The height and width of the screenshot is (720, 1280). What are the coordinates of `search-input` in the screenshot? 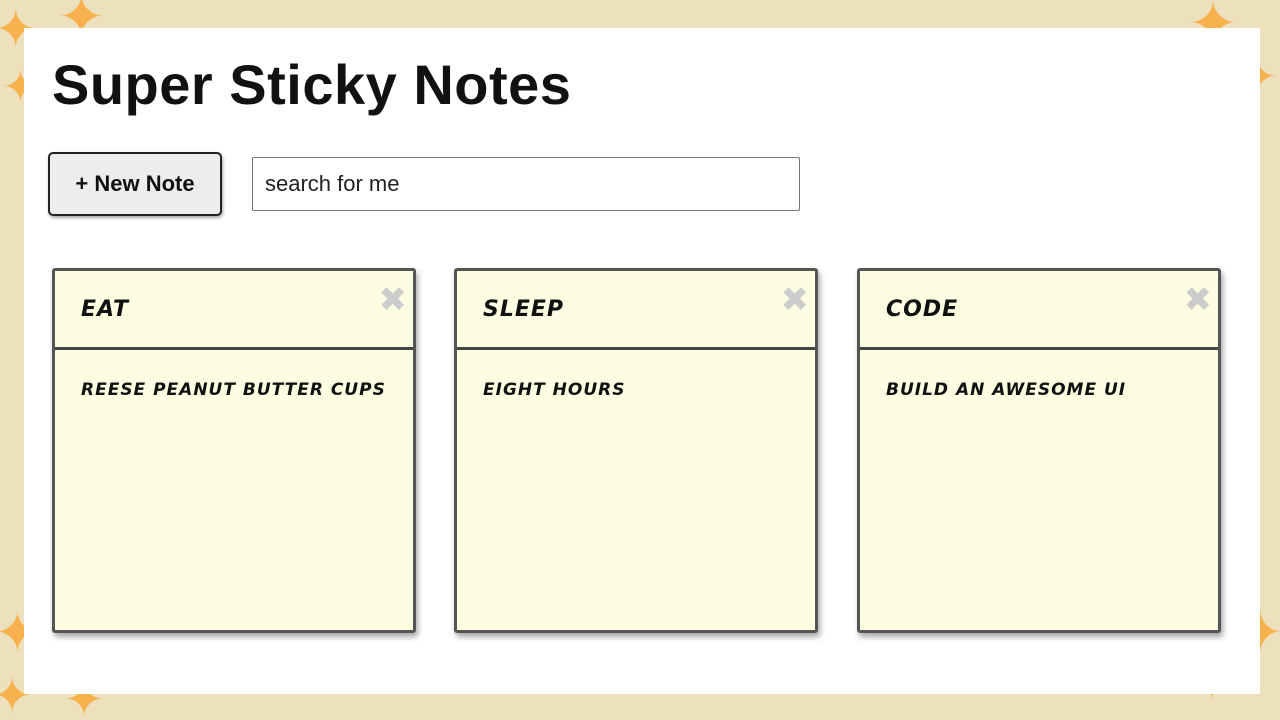 It's located at (526, 184).